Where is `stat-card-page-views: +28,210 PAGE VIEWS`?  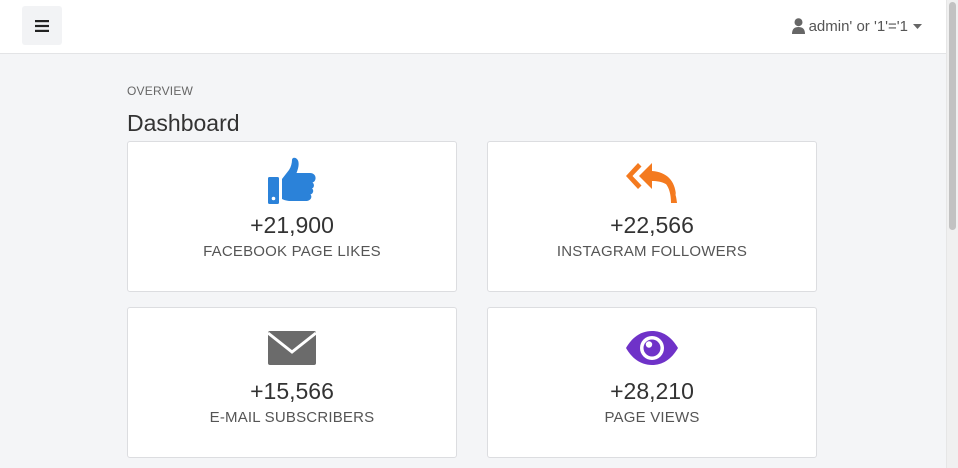 stat-card-page-views: +28,210 PAGE VIEWS is located at coordinates (652, 382).